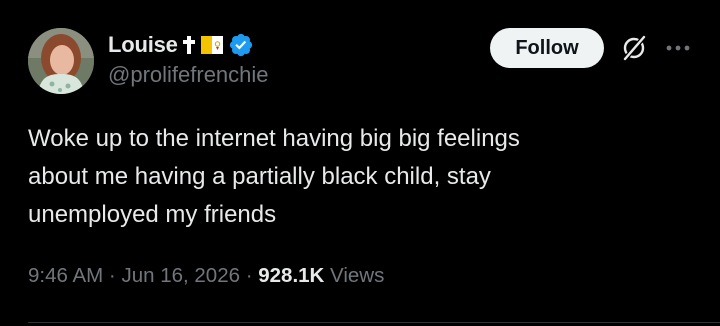 This screenshot has height=326, width=720. I want to click on views-count: 928.1K, so click(291, 275).